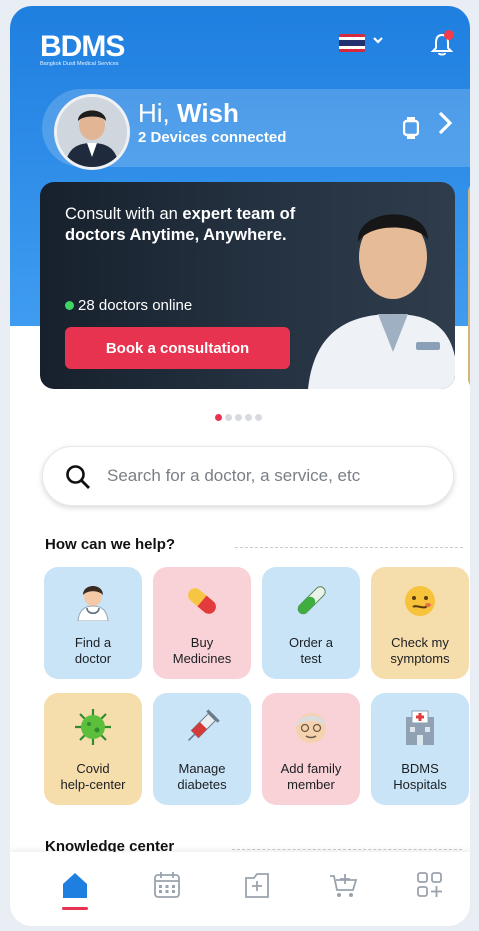 This screenshot has width=479, height=931. I want to click on tile-label-line2: diabetes, so click(202, 784).